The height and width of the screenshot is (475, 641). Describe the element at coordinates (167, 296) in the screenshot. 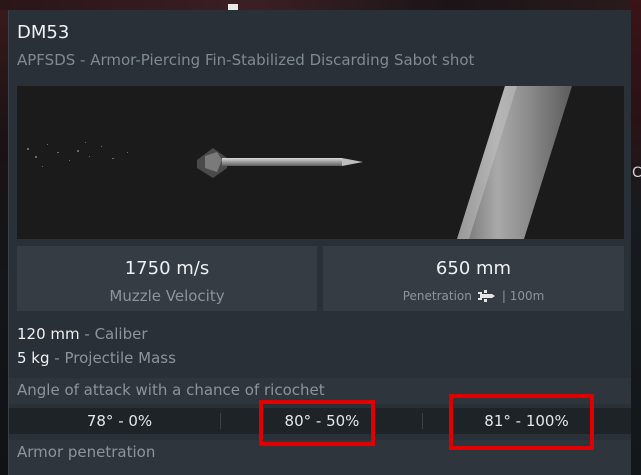

I see `muzzle-velocity-label: Muzzle Velocity` at that location.